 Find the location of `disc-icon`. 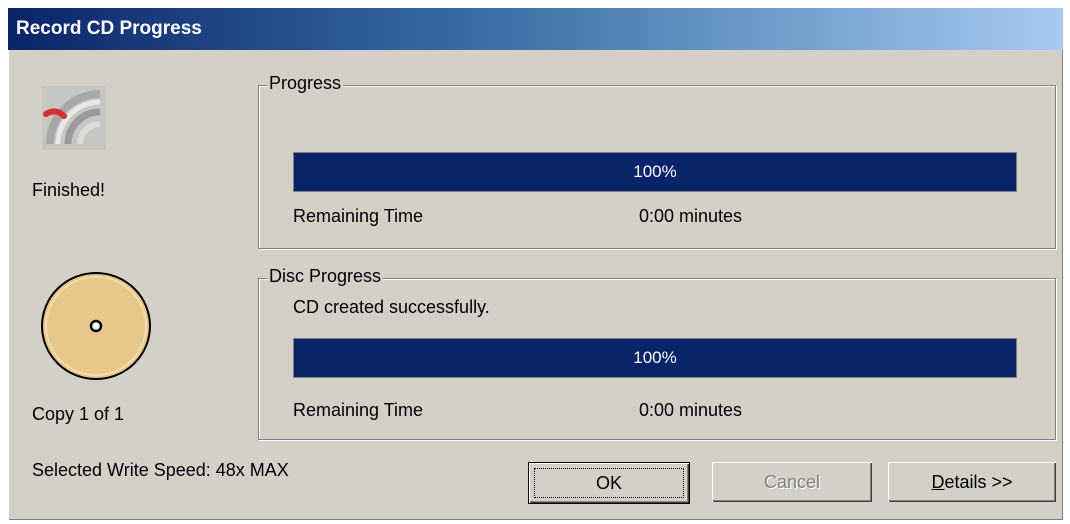

disc-icon is located at coordinates (96, 326).